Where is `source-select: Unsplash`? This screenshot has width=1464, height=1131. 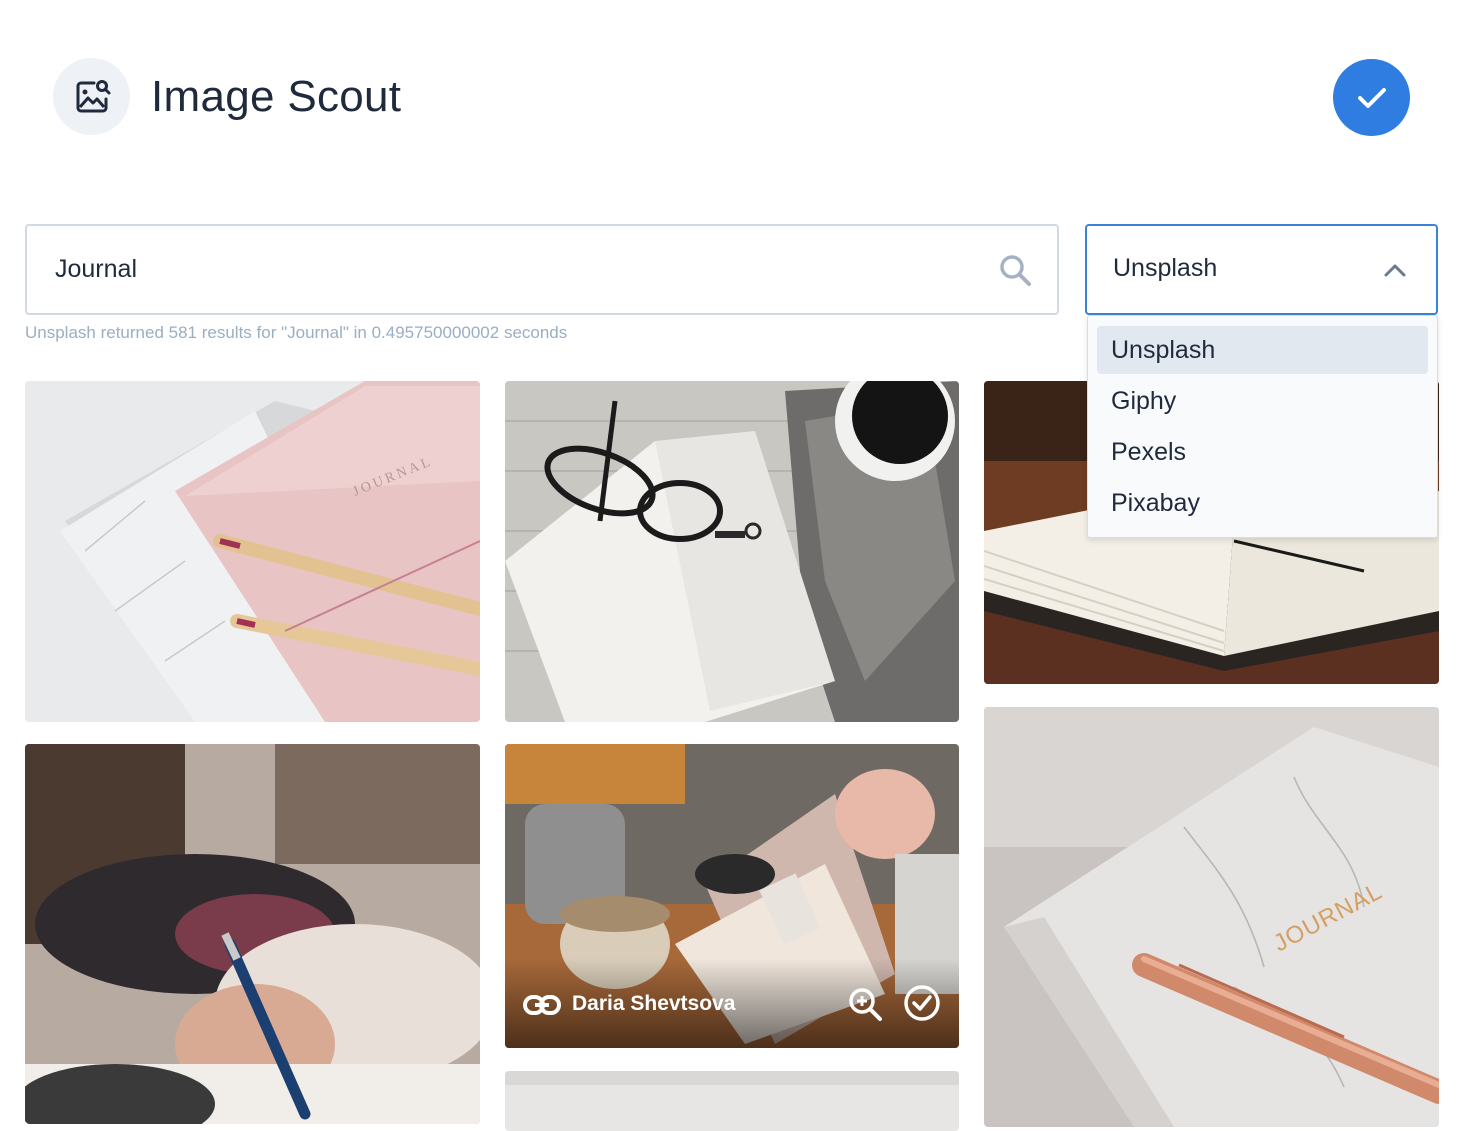 source-select: Unsplash is located at coordinates (1261, 269).